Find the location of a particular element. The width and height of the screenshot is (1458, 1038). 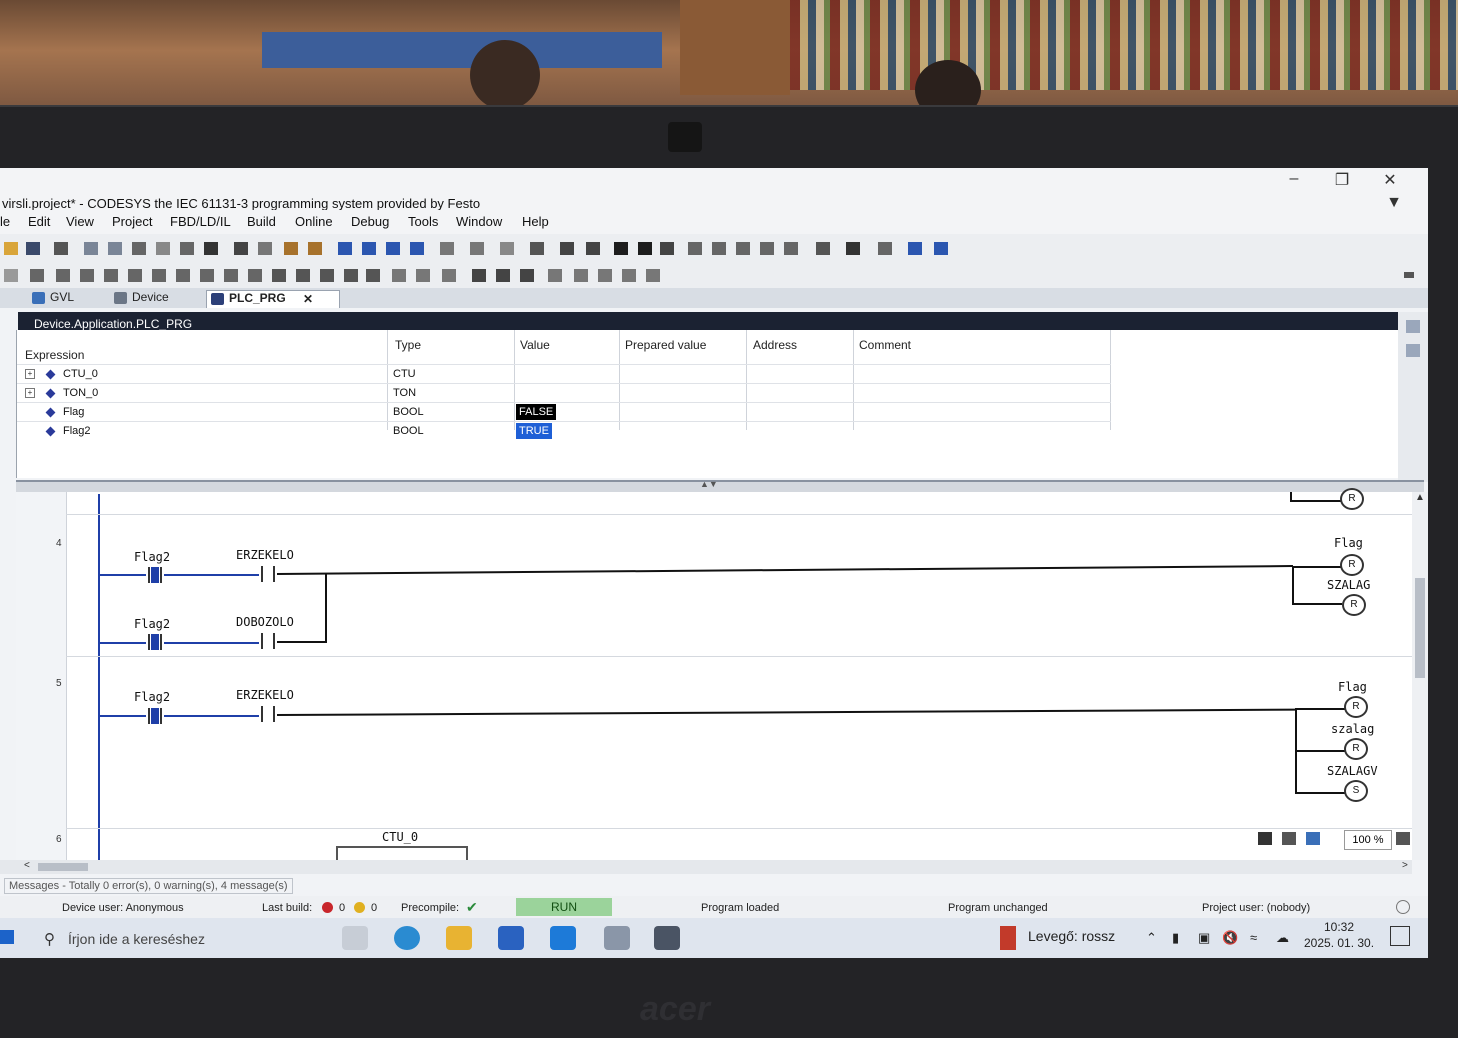

task-view-icon is located at coordinates (355, 938).